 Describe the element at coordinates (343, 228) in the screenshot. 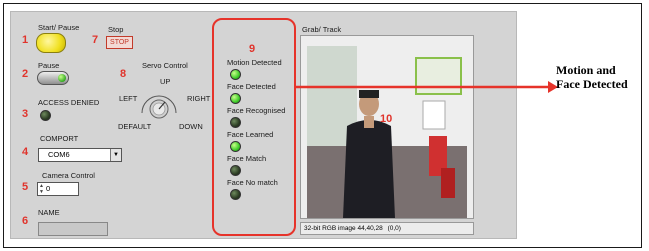

I see `image-info: 32-bit RGB image 44,40,28` at that location.